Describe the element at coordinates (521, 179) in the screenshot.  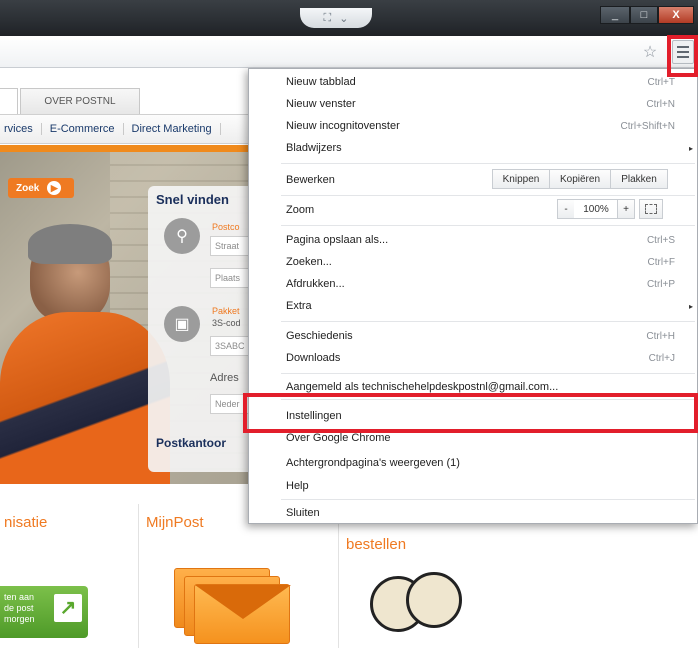
I see `cut-button: Knippen` at that location.